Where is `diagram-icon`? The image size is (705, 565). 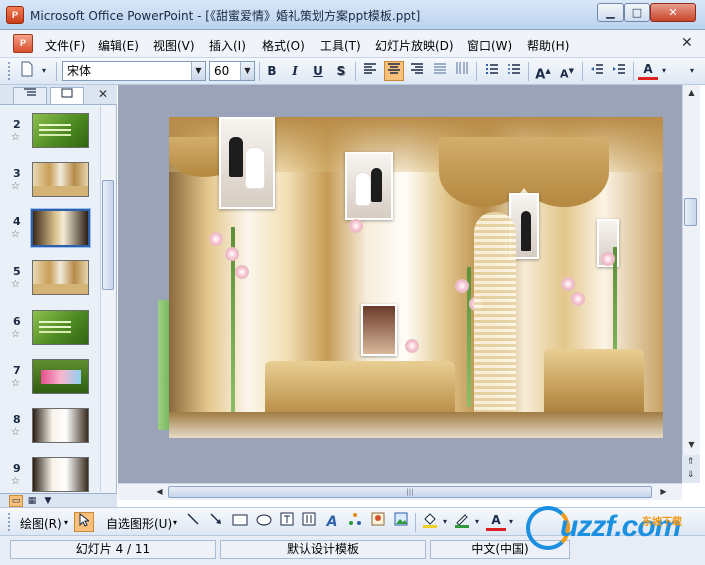 diagram-icon is located at coordinates (355, 522).